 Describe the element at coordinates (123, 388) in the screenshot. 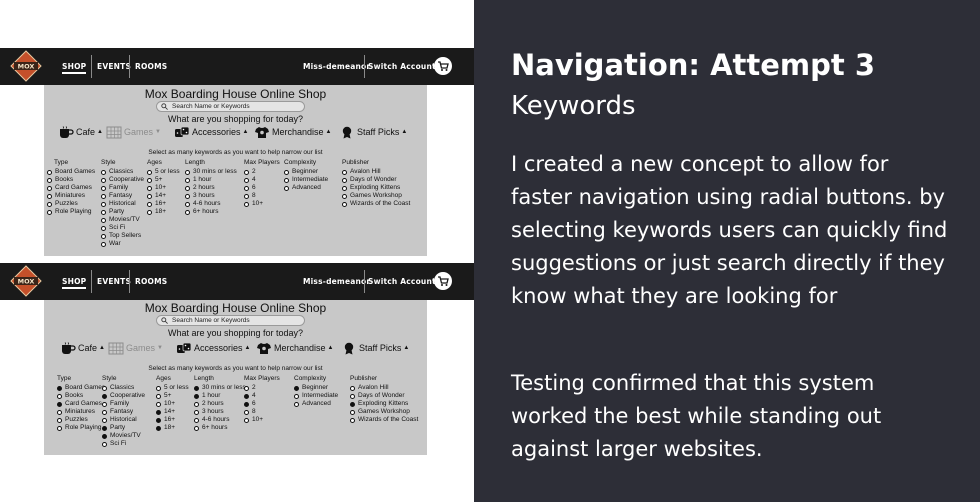

I see `keyword-option: Classics` at that location.